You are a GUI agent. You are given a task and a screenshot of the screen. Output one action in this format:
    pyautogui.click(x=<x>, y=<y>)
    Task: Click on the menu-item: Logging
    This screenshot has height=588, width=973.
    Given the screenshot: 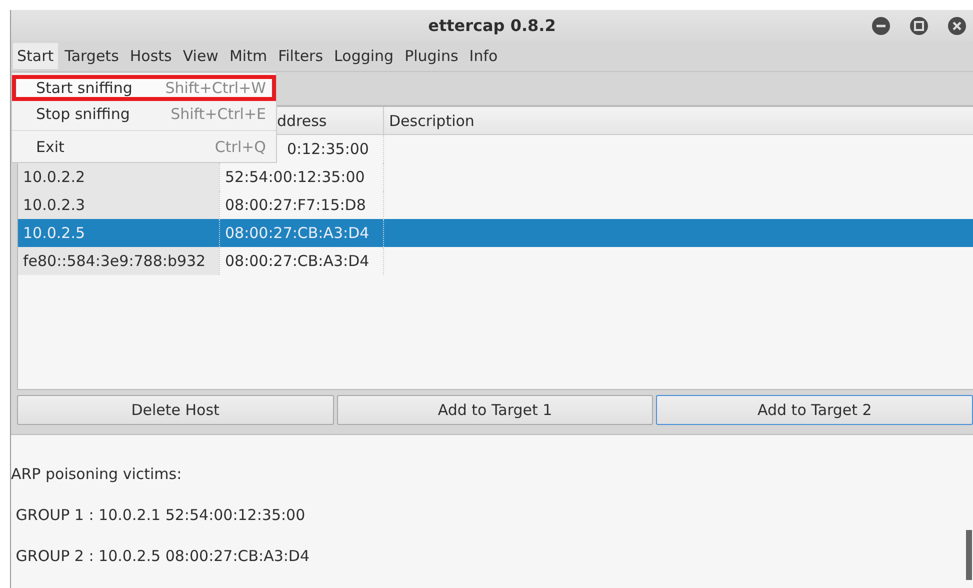 What is the action you would take?
    pyautogui.click(x=364, y=56)
    